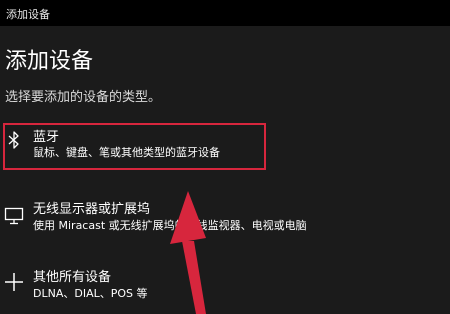 The width and height of the screenshot is (450, 314). What do you see at coordinates (170, 225) in the screenshot?
I see `wireless-display-option-description: 使用 Miracast 或无线扩展坞的无线监视器、电视或电脑` at bounding box center [170, 225].